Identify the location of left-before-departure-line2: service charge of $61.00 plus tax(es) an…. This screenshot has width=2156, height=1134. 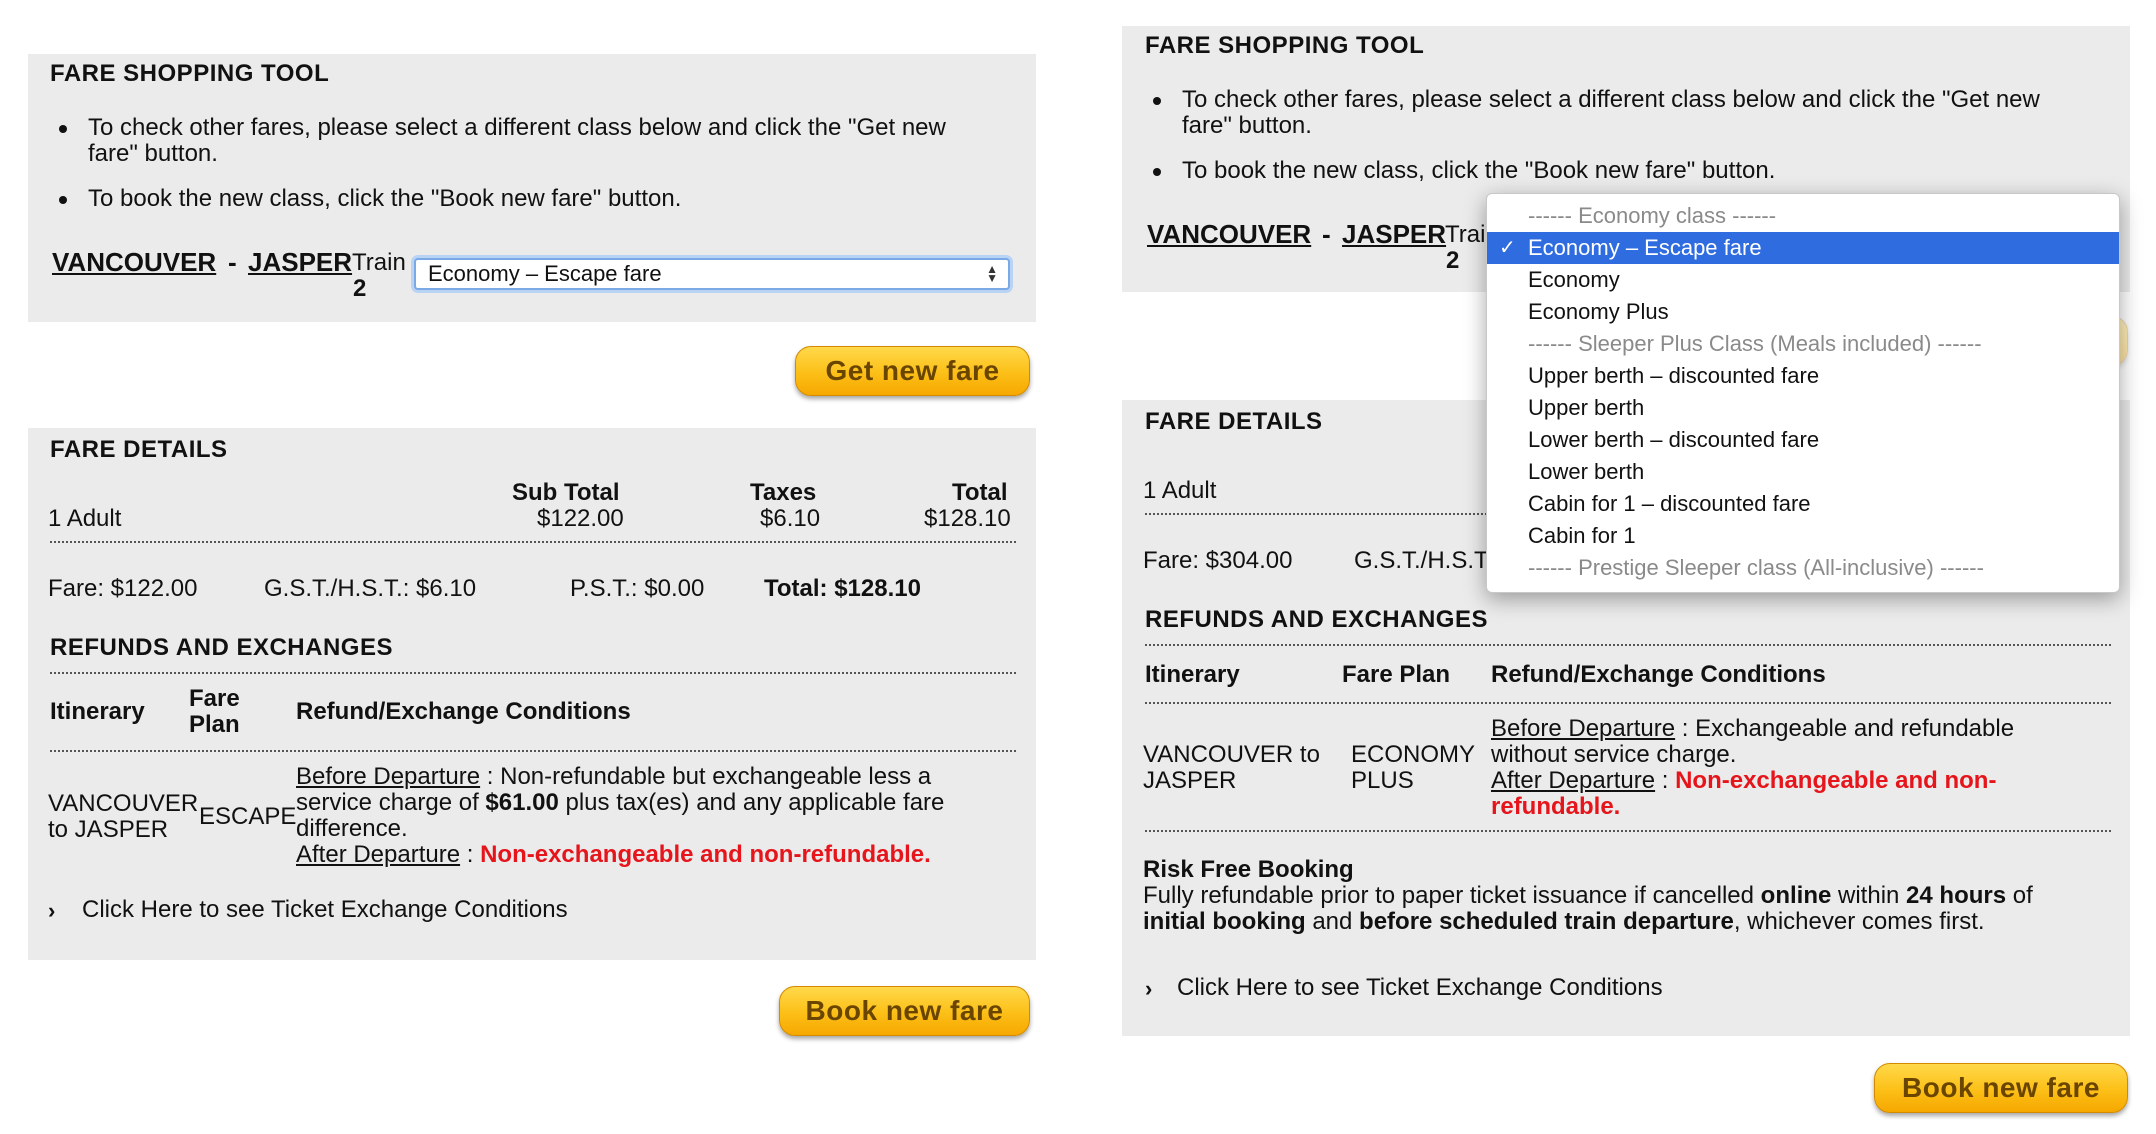
(620, 803).